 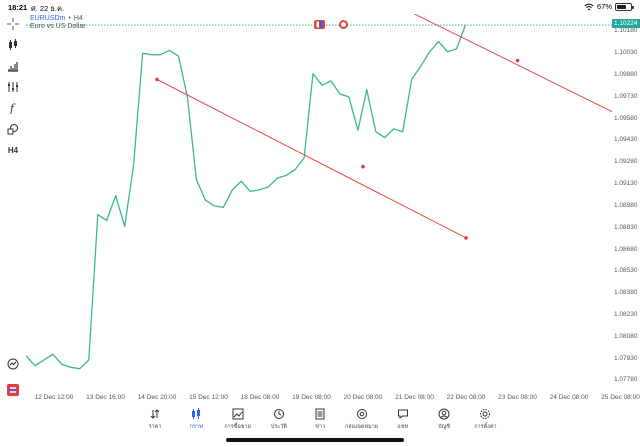 I want to click on price-tick: 1.08530, so click(x=626, y=271).